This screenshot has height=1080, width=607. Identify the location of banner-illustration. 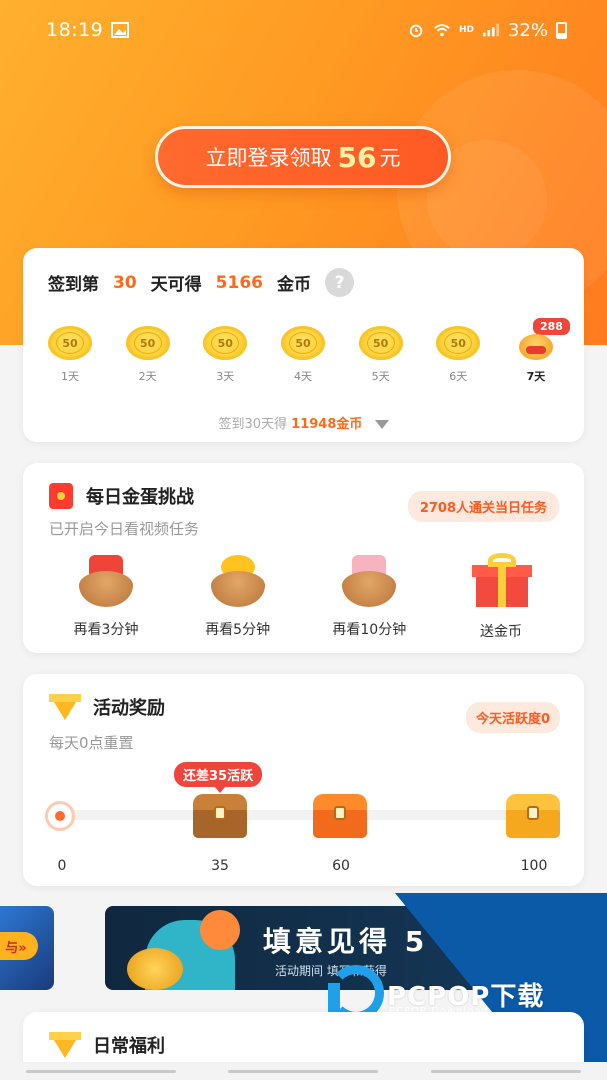
(220, 930).